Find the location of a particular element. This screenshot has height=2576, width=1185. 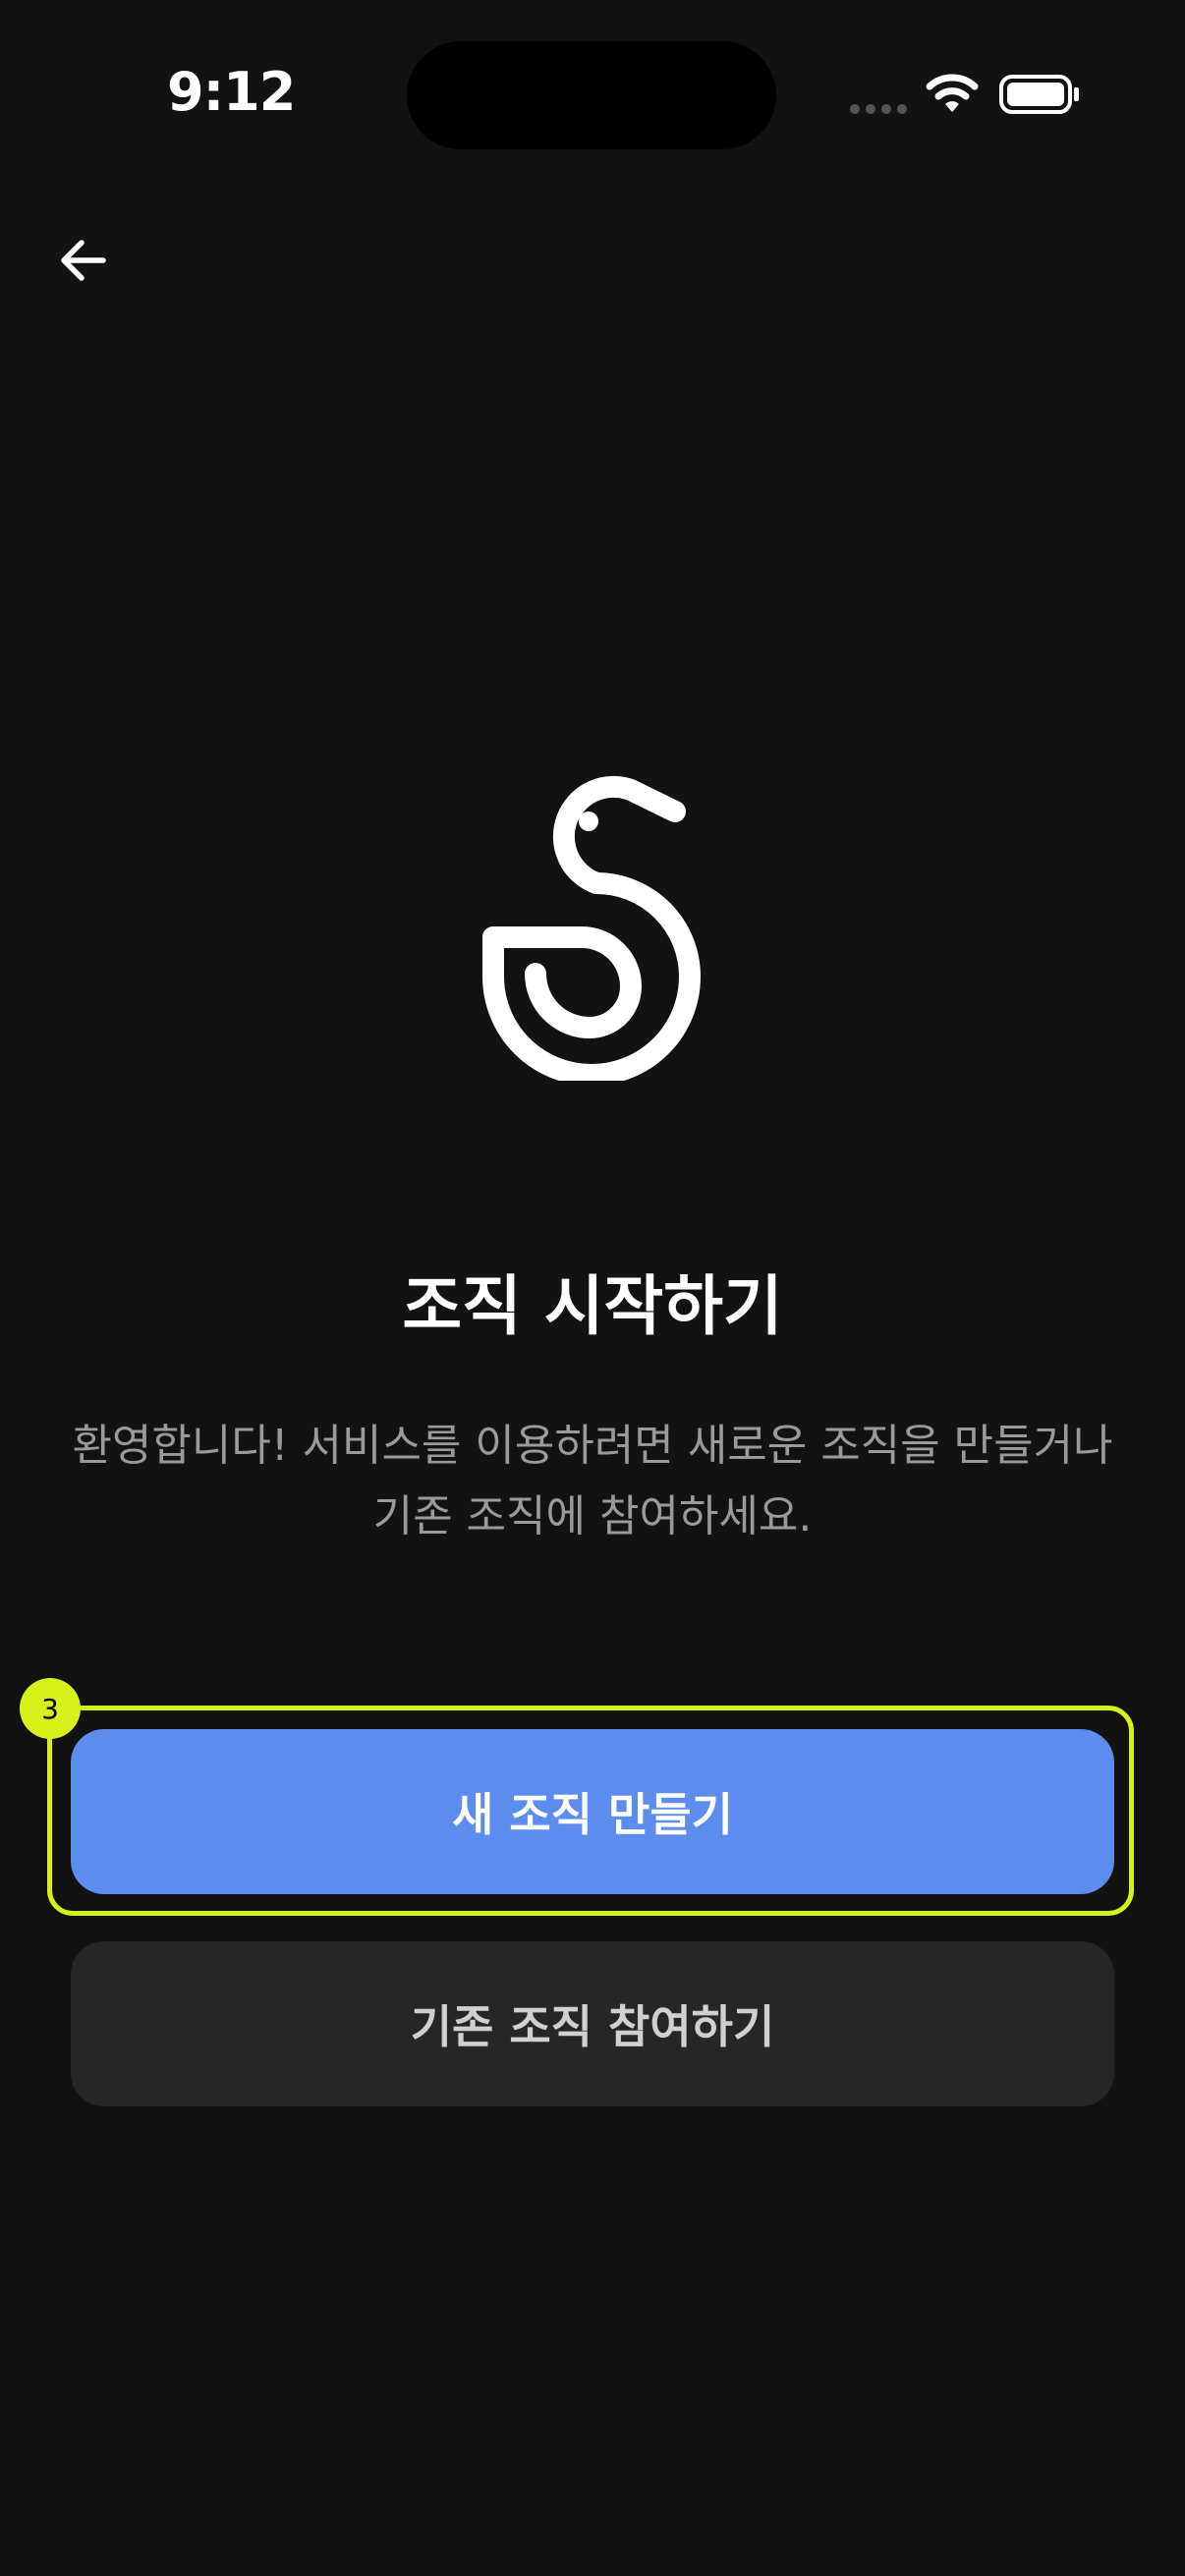

join-organization-label: 기존 조직 참여하기 is located at coordinates (592, 2026).